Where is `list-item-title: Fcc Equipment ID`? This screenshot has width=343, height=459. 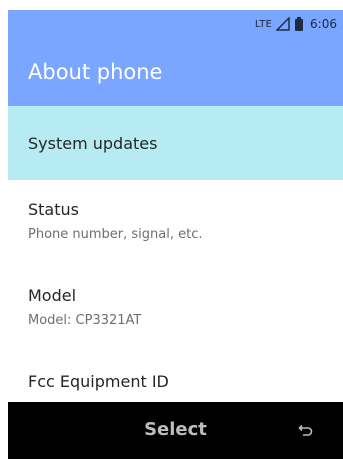
list-item-title: Fcc Equipment ID is located at coordinates (98, 381).